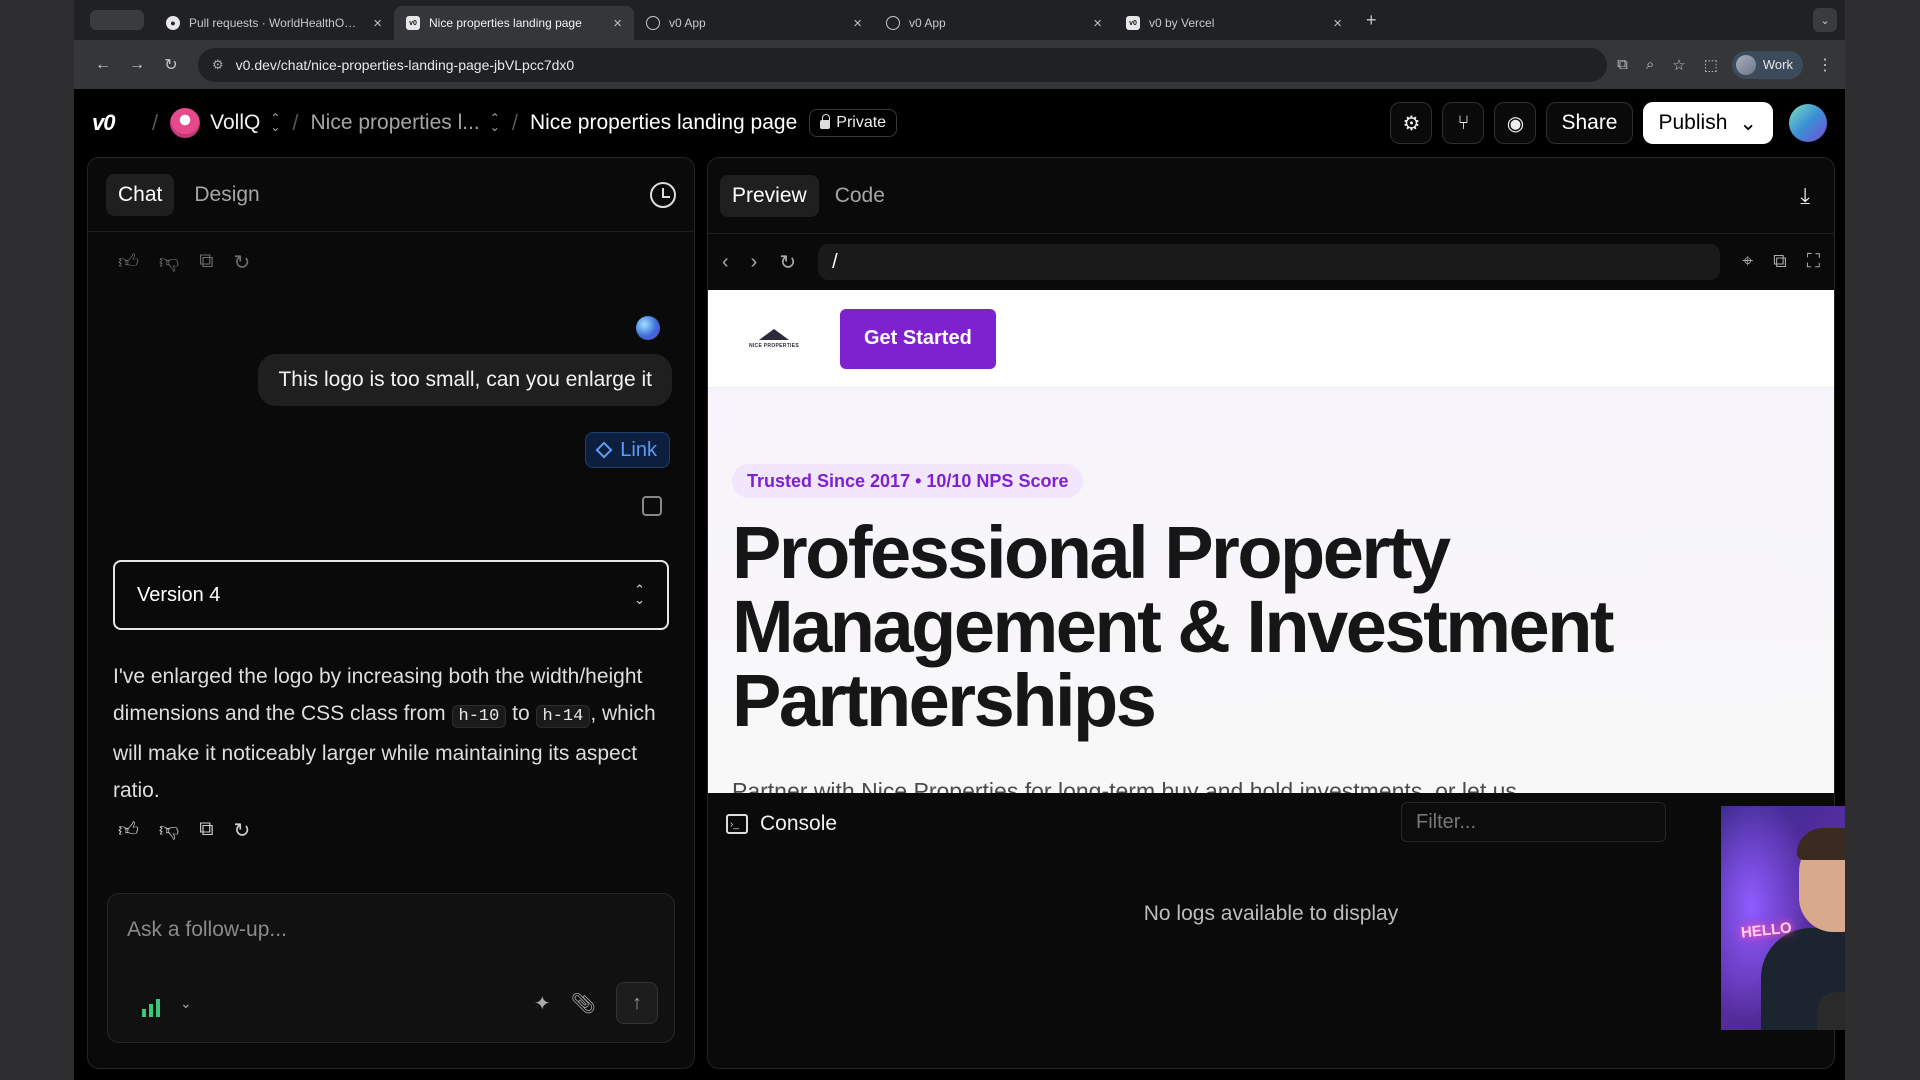 The image size is (1920, 1080). Describe the element at coordinates (1463, 123) in the screenshot. I see `git-fork-icon: ⑂` at that location.